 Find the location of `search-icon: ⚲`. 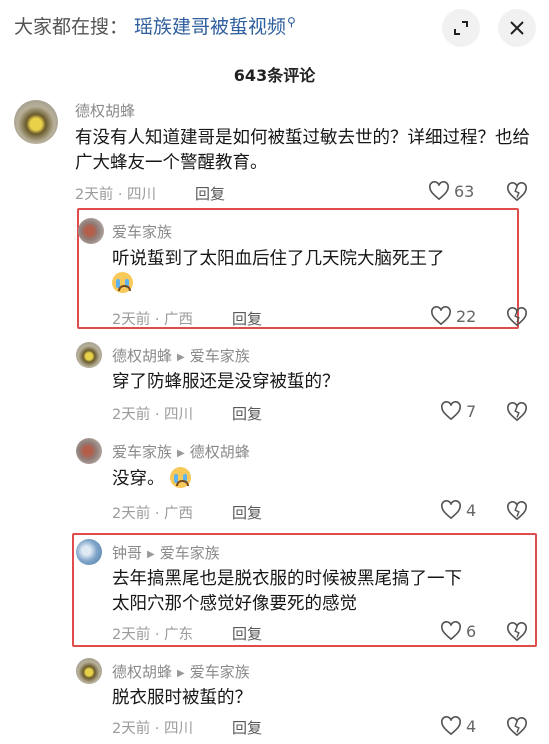

search-icon: ⚲ is located at coordinates (291, 21).